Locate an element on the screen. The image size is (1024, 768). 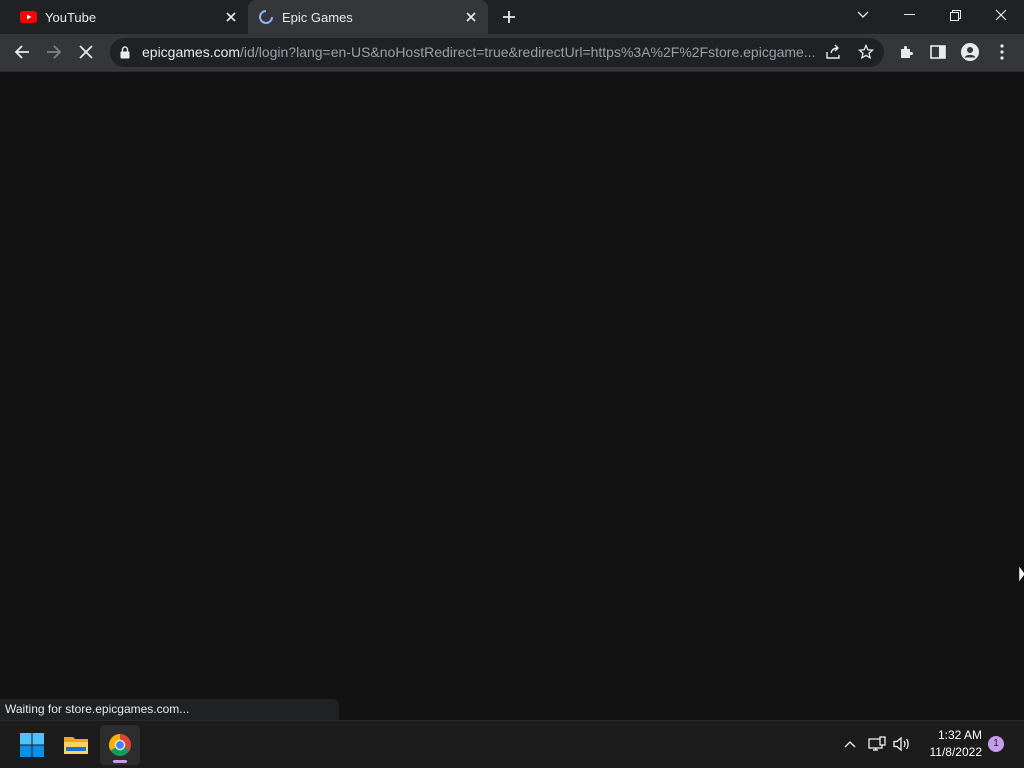
more-vertical-icon is located at coordinates (1002, 52).